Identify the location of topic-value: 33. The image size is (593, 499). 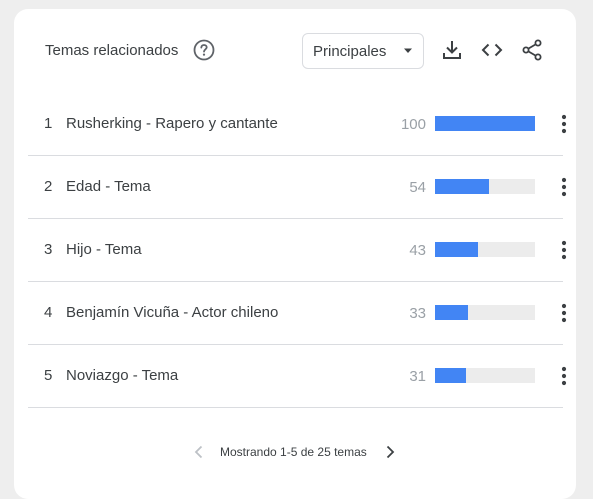
(417, 313).